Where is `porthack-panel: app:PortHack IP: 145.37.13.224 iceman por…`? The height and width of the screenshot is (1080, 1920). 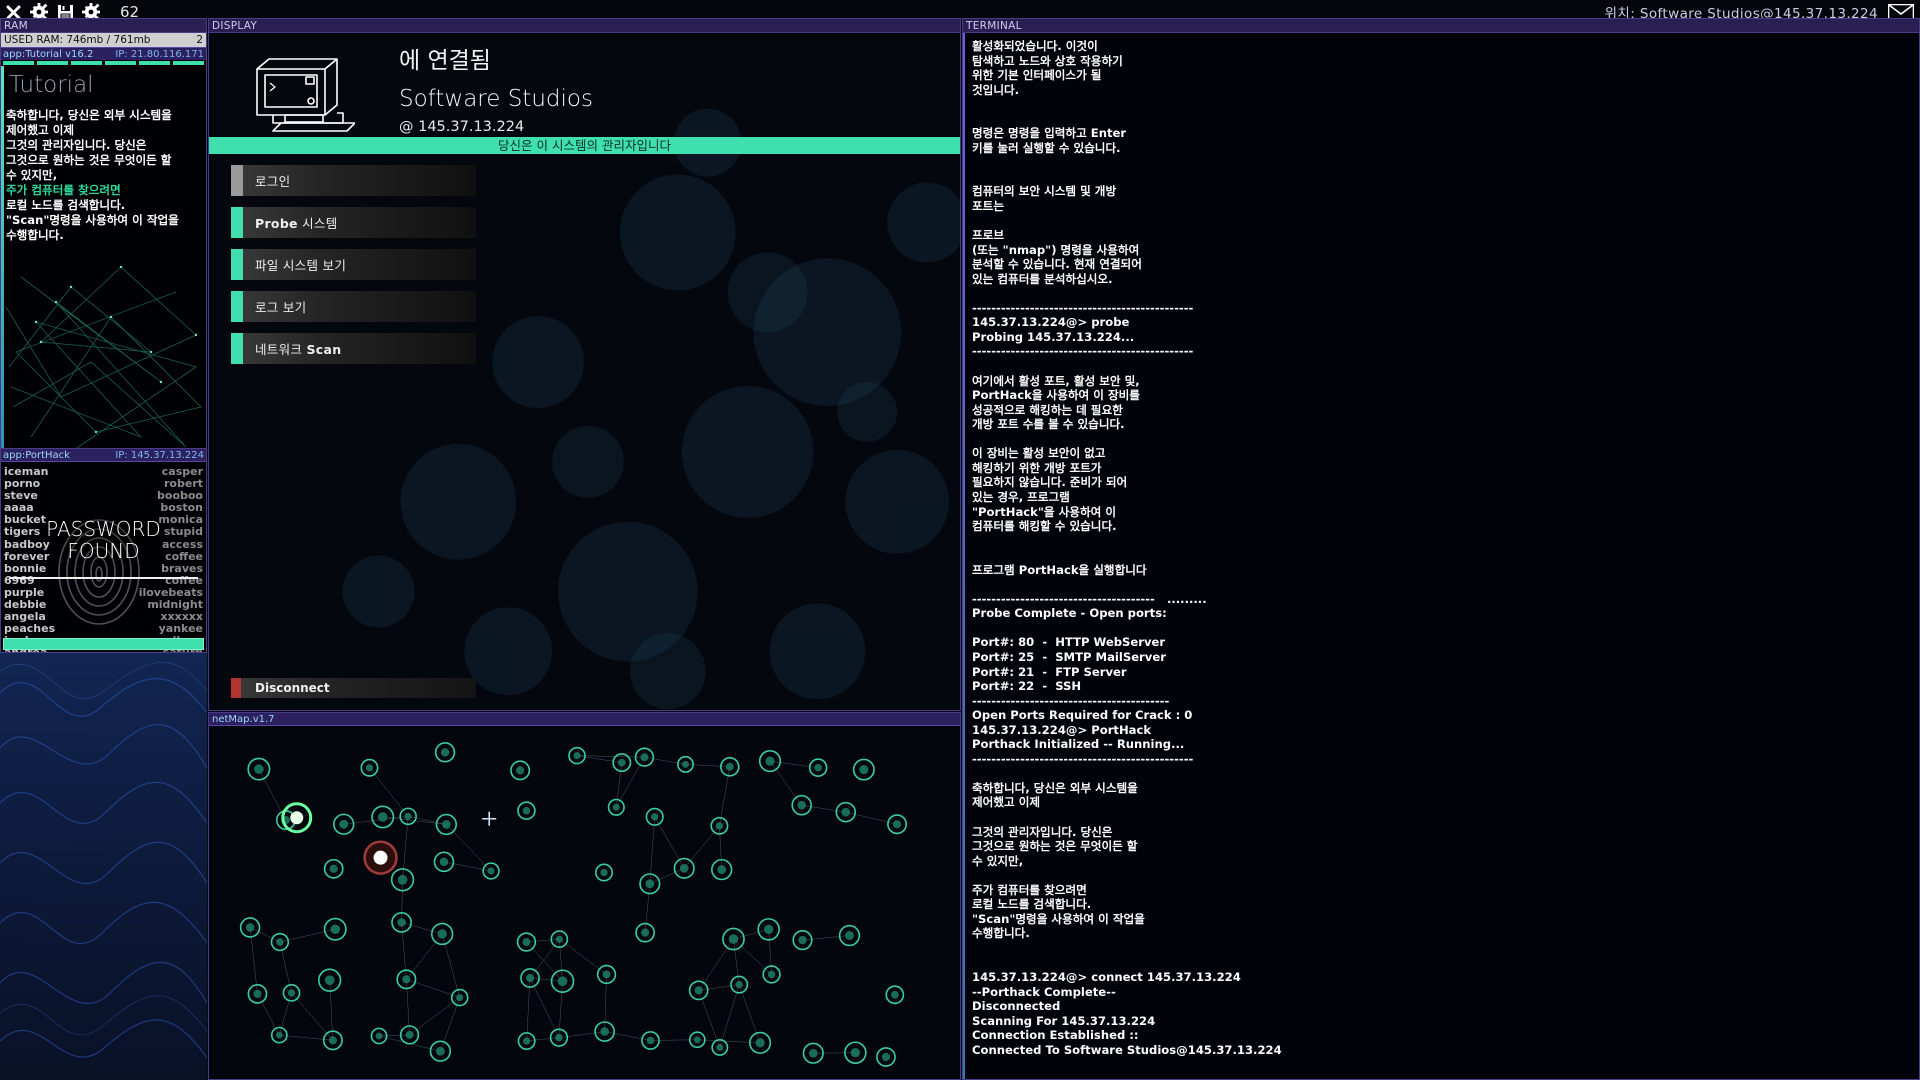
porthack-panel: app:PortHack IP: 145.37.13.224 iceman por… is located at coordinates (103, 550).